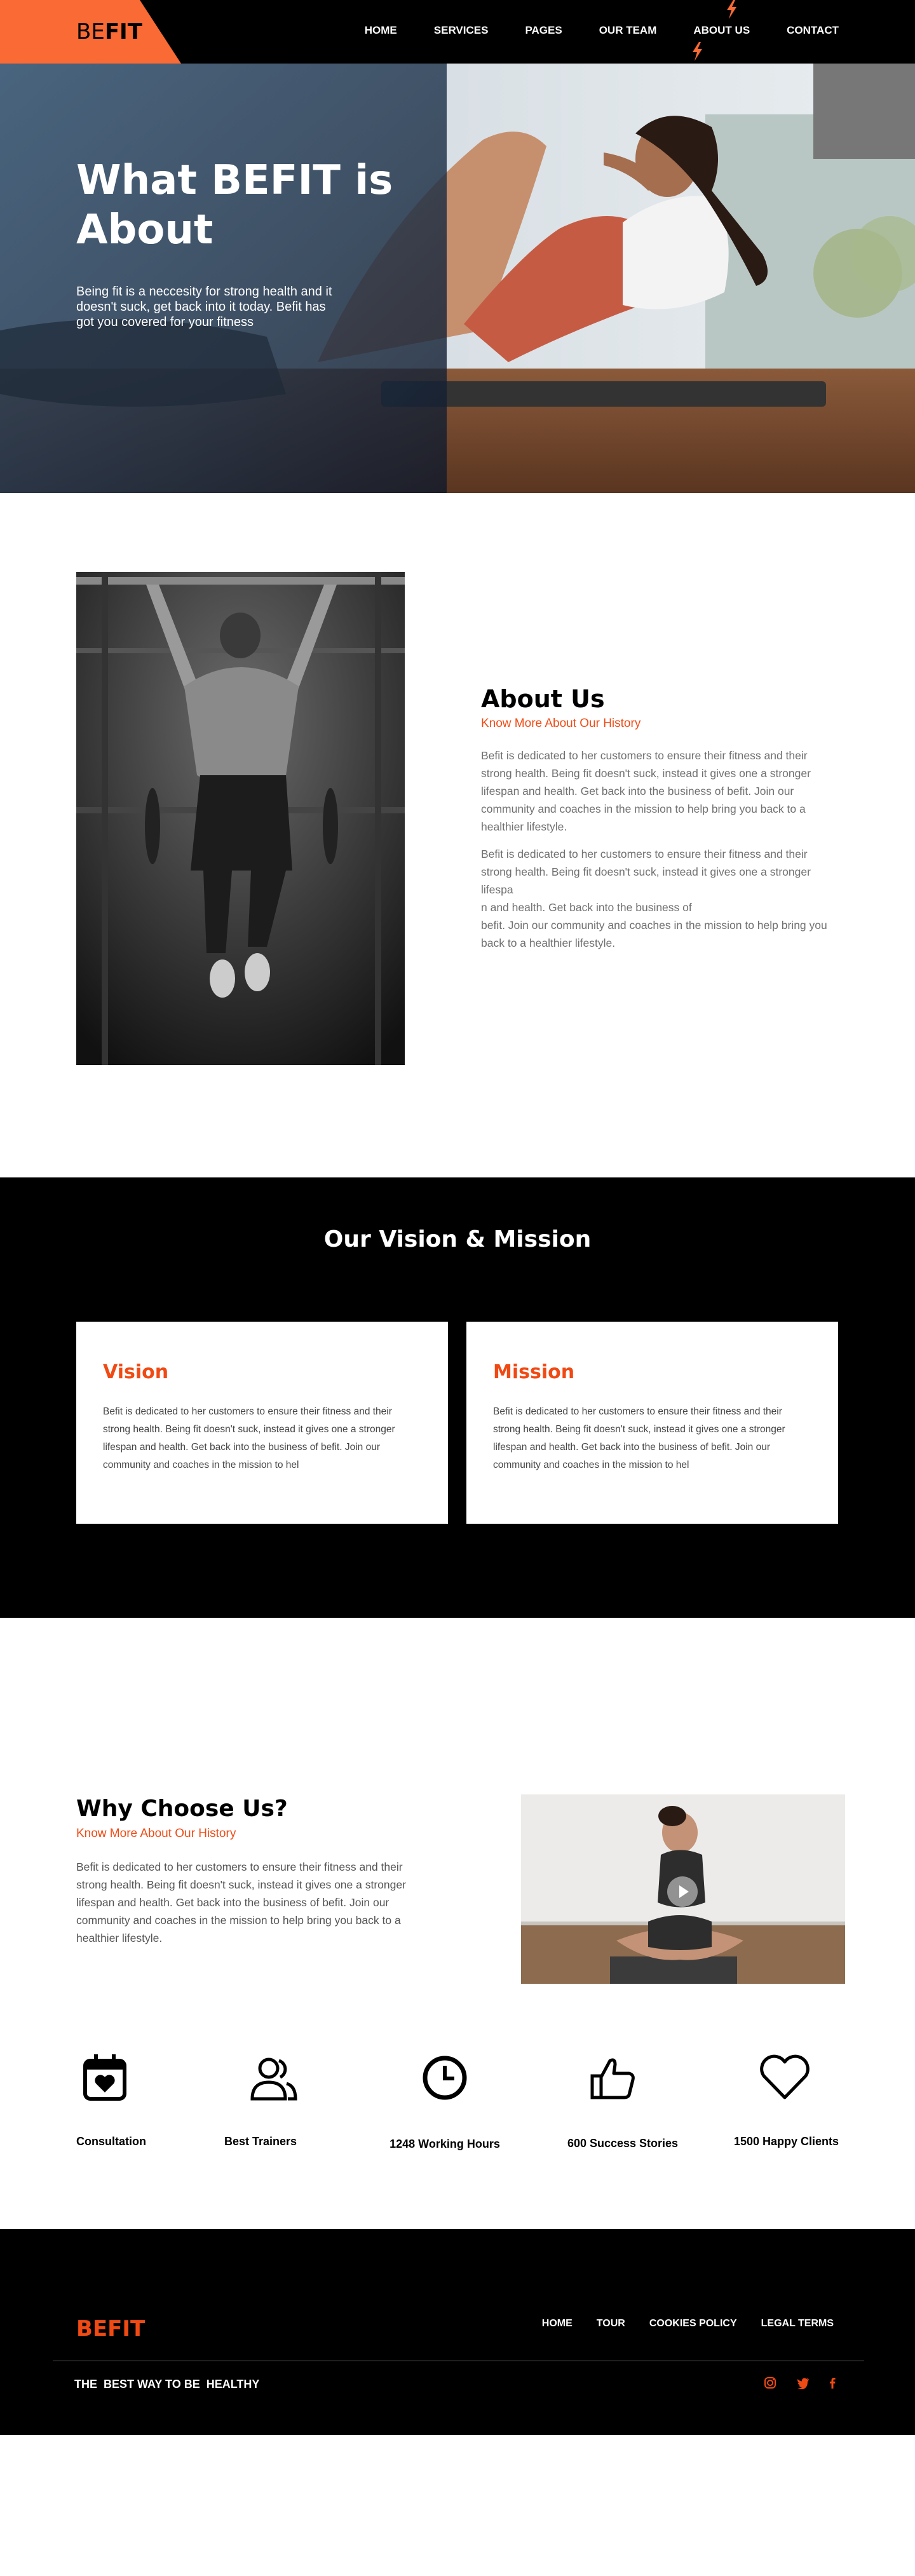 The width and height of the screenshot is (915, 2576). What do you see at coordinates (786, 2141) in the screenshot?
I see `feature-label: 1500 Happy Clients` at bounding box center [786, 2141].